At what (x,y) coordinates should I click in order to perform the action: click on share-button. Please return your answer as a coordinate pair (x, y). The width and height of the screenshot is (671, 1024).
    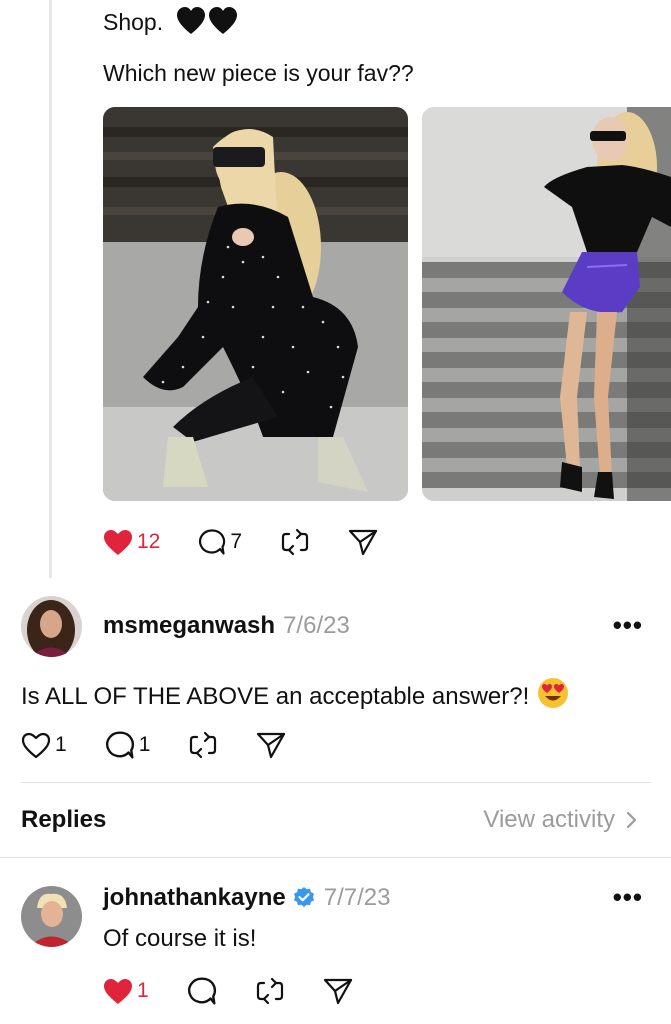
    Looking at the image, I should click on (363, 542).